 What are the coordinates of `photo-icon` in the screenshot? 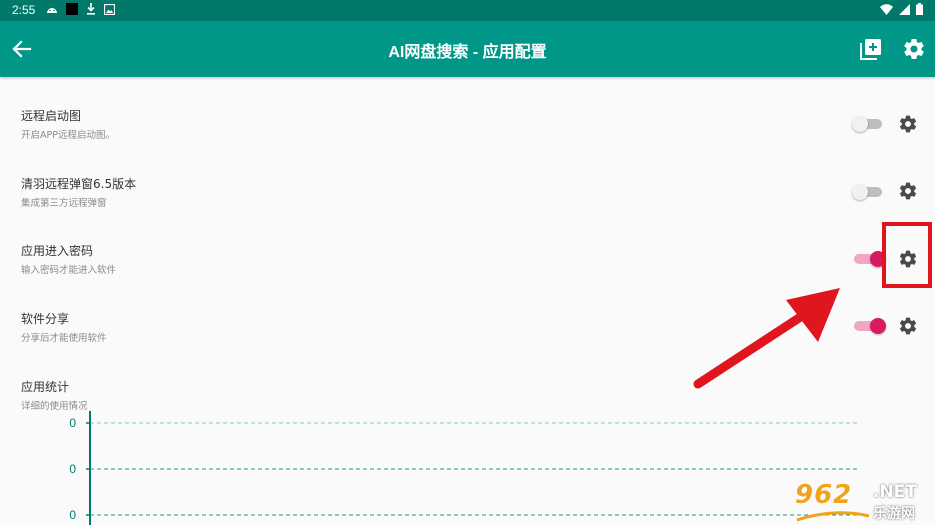 It's located at (109, 9).